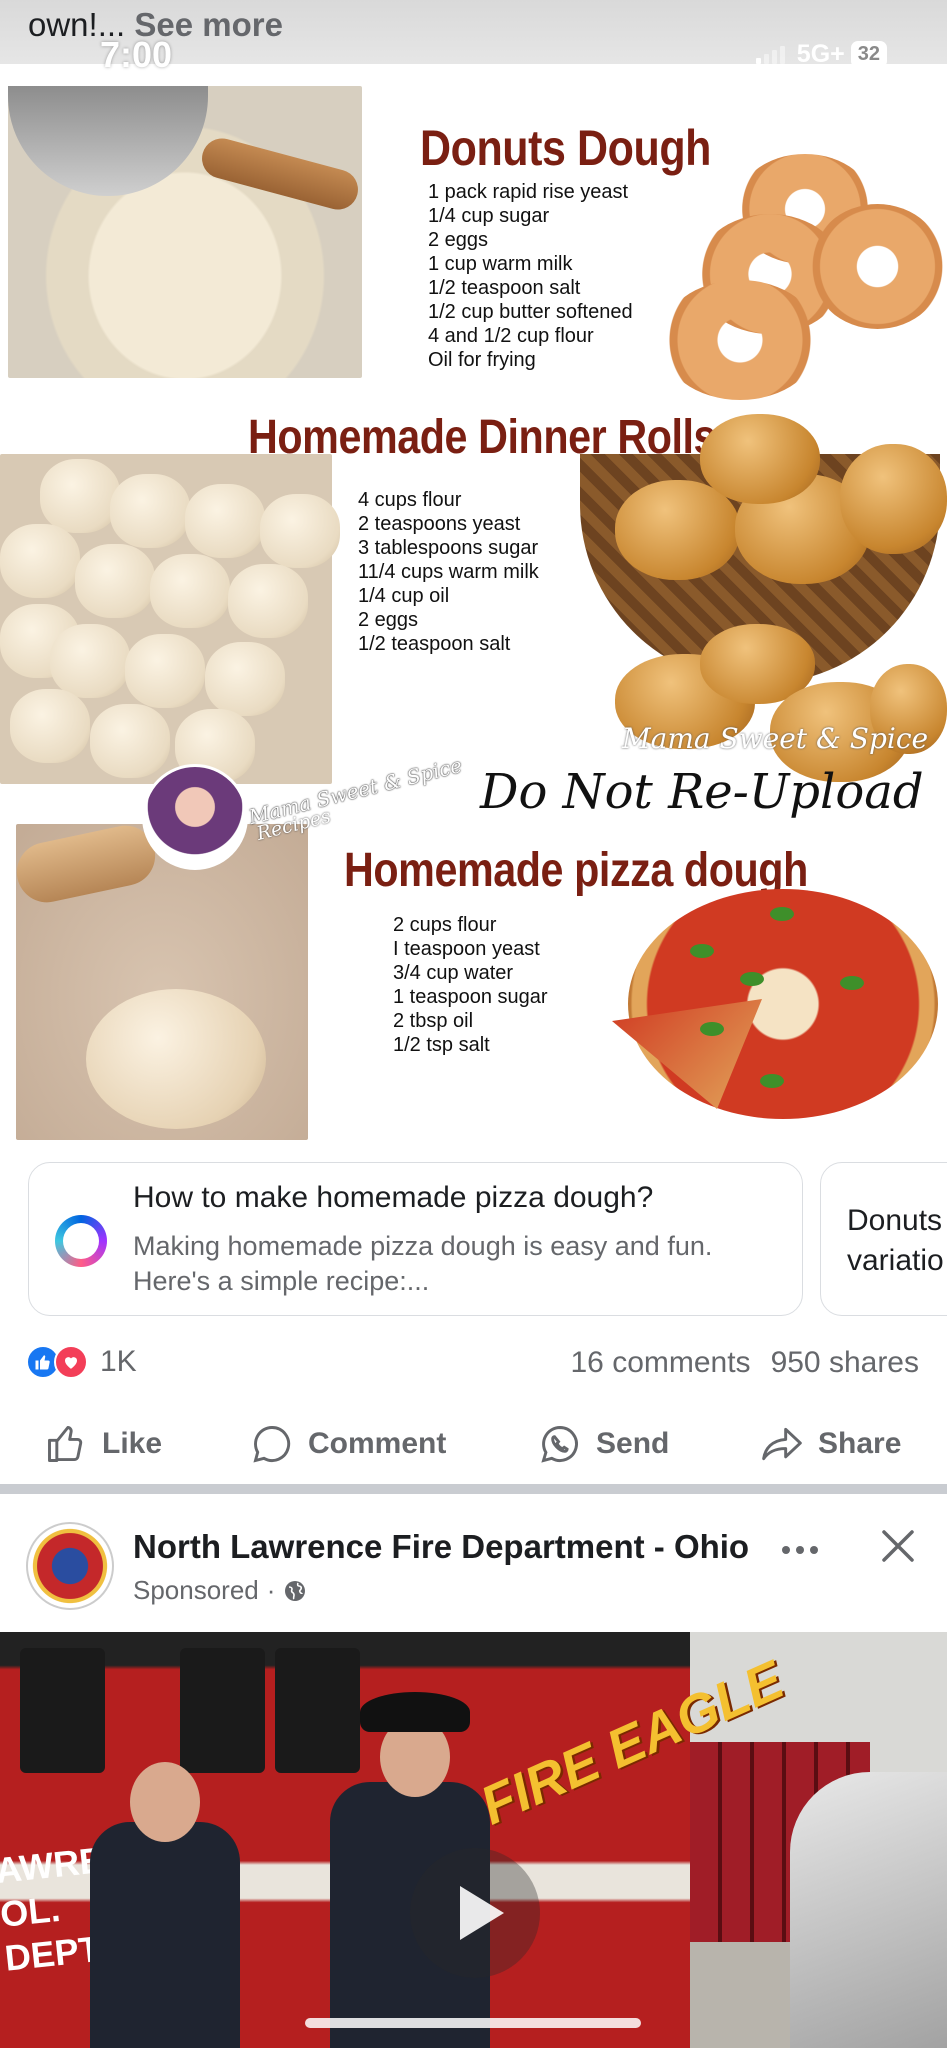  I want to click on home-indicator, so click(473, 2023).